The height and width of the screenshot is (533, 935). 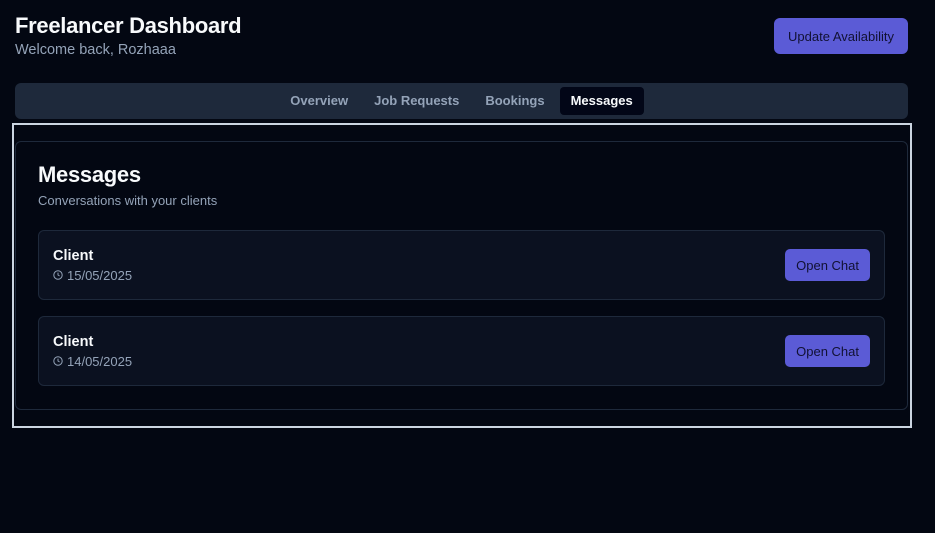 What do you see at coordinates (601, 101) in the screenshot?
I see `tab-messages: Messages` at bounding box center [601, 101].